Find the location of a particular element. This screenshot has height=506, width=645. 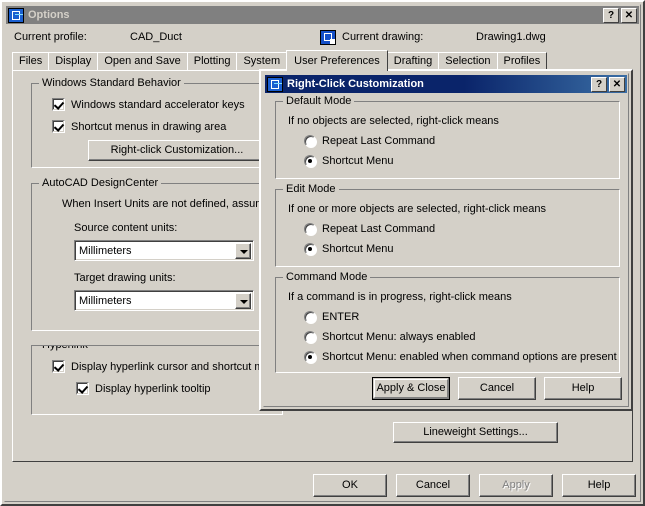

windows-standard-behavior-title: Windows Standard Behavior is located at coordinates (111, 83).